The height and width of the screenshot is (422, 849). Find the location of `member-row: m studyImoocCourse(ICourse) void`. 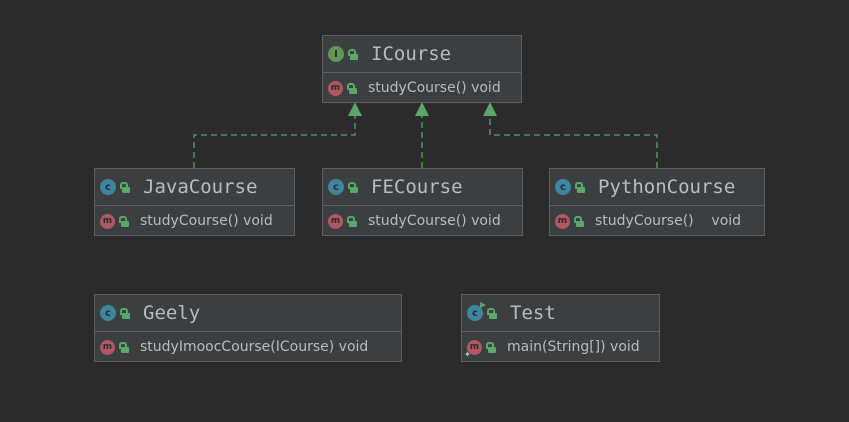

member-row: m studyImoocCourse(ICourse) void is located at coordinates (248, 347).